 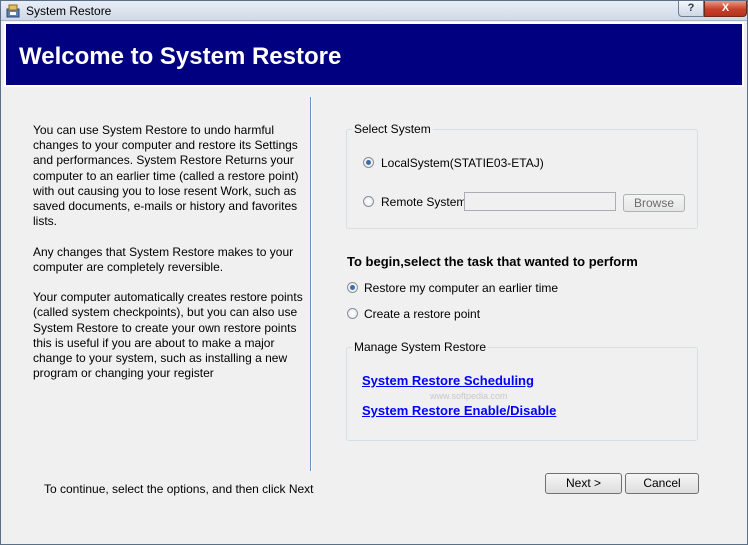 What do you see at coordinates (459, 410) in the screenshot?
I see `enable-disable-link: System Restore Enable/Disable` at bounding box center [459, 410].